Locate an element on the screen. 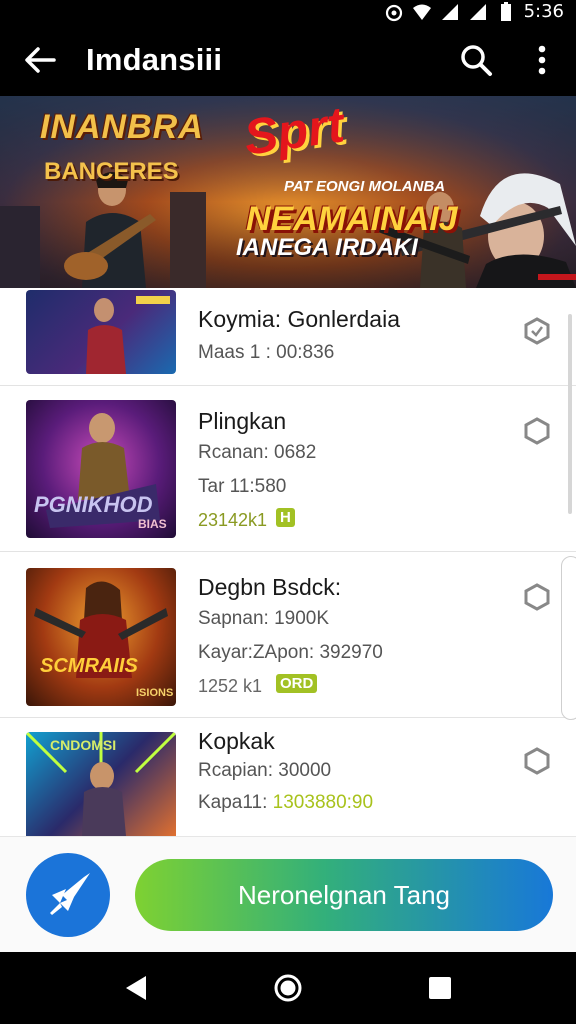  nav-recents-icon is located at coordinates (440, 988).